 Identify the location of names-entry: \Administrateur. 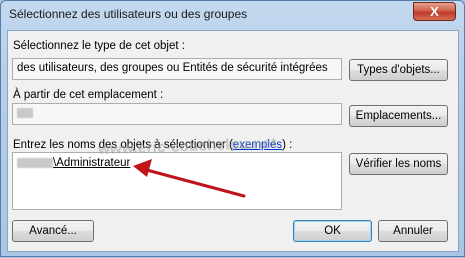
(91, 163).